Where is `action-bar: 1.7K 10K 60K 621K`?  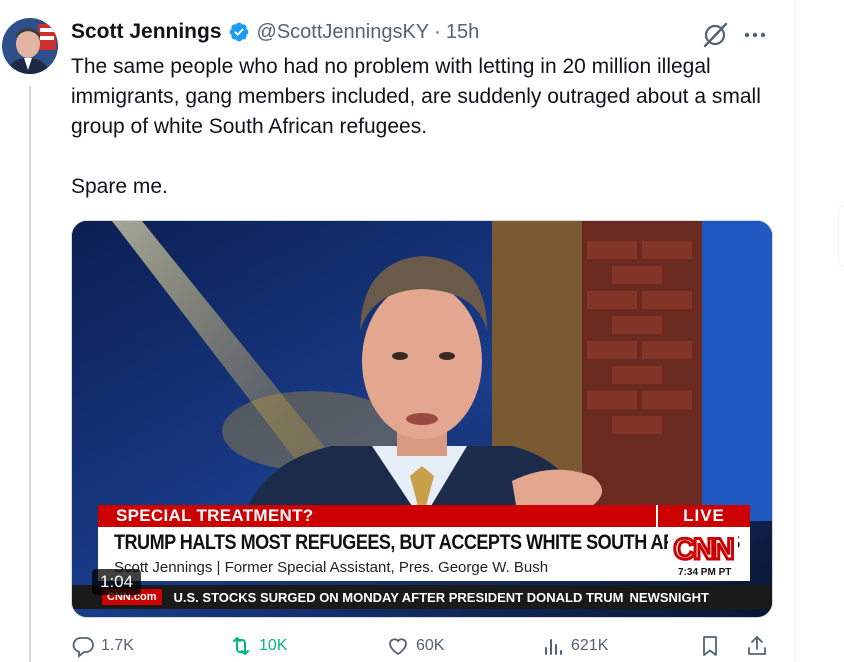 action-bar: 1.7K 10K 60K 621K is located at coordinates (421, 648).